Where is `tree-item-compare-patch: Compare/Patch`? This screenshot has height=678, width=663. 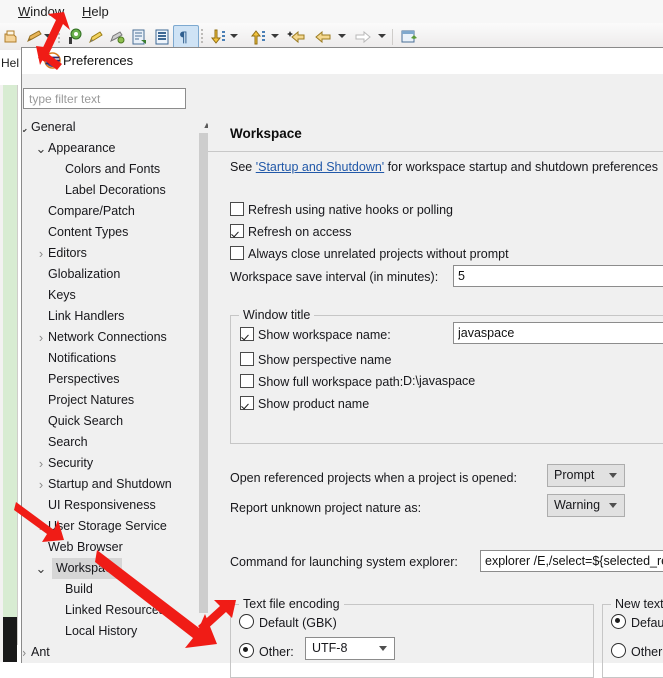 tree-item-compare-patch: Compare/Patch is located at coordinates (109, 211).